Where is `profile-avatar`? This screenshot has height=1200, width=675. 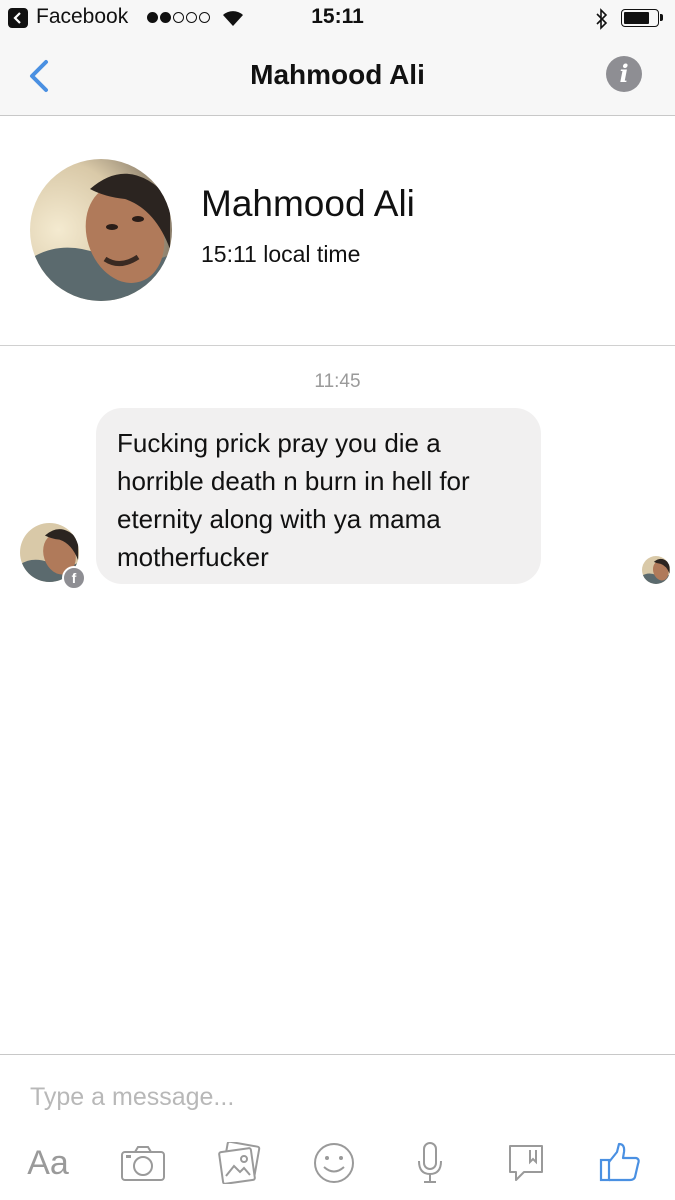
profile-avatar is located at coordinates (101, 230).